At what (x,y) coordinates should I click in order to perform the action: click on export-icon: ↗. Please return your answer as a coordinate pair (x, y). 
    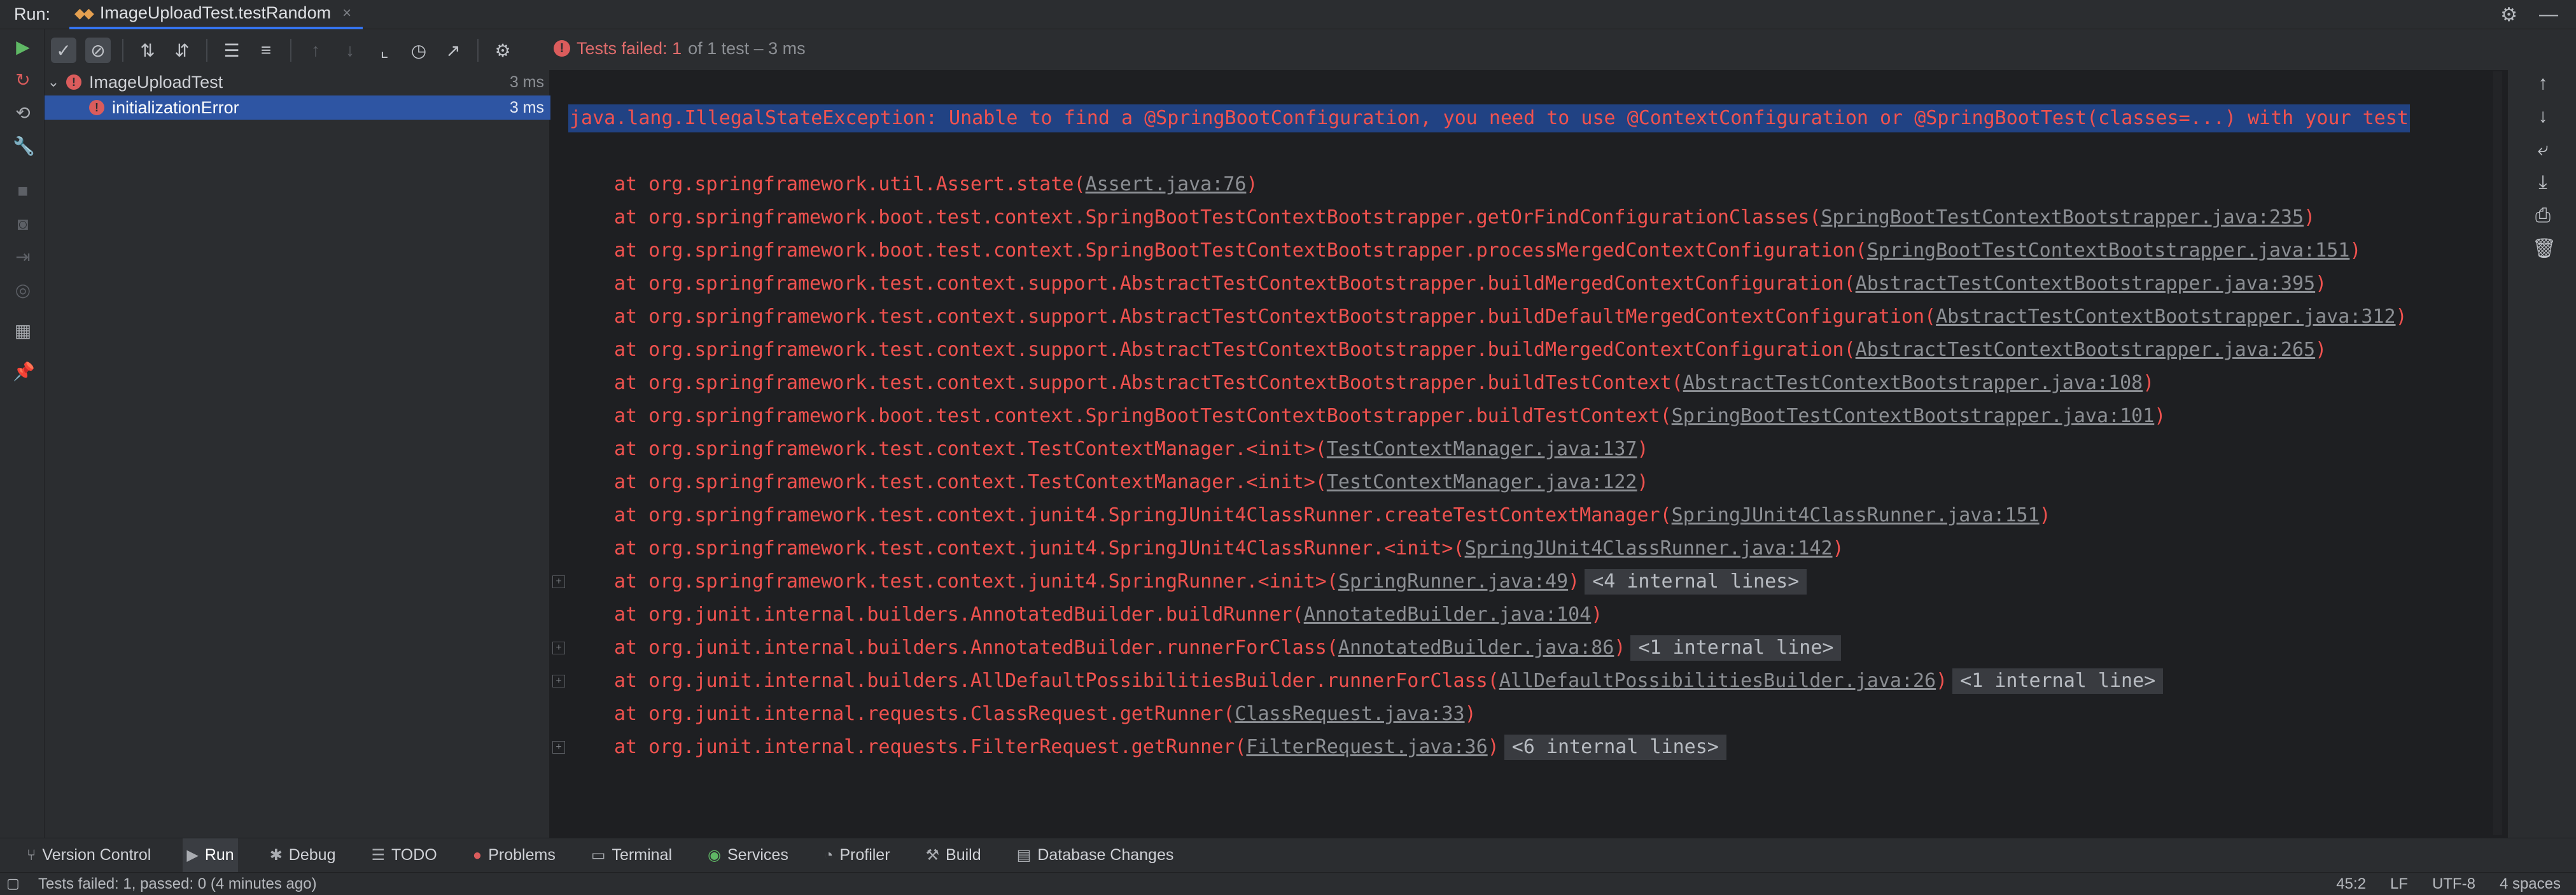
    Looking at the image, I should click on (453, 50).